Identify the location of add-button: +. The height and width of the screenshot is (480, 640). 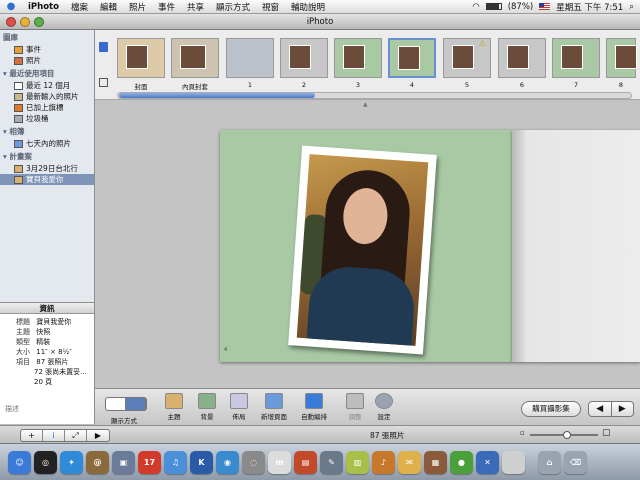
(32, 435).